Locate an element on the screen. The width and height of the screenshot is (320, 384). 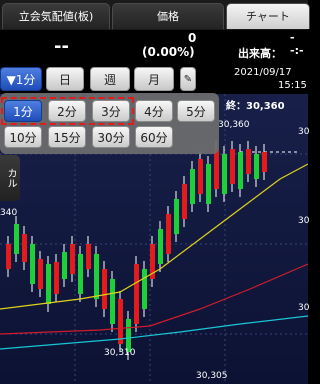
tab-order-book: 立会気配値(板) is located at coordinates (56, 16).